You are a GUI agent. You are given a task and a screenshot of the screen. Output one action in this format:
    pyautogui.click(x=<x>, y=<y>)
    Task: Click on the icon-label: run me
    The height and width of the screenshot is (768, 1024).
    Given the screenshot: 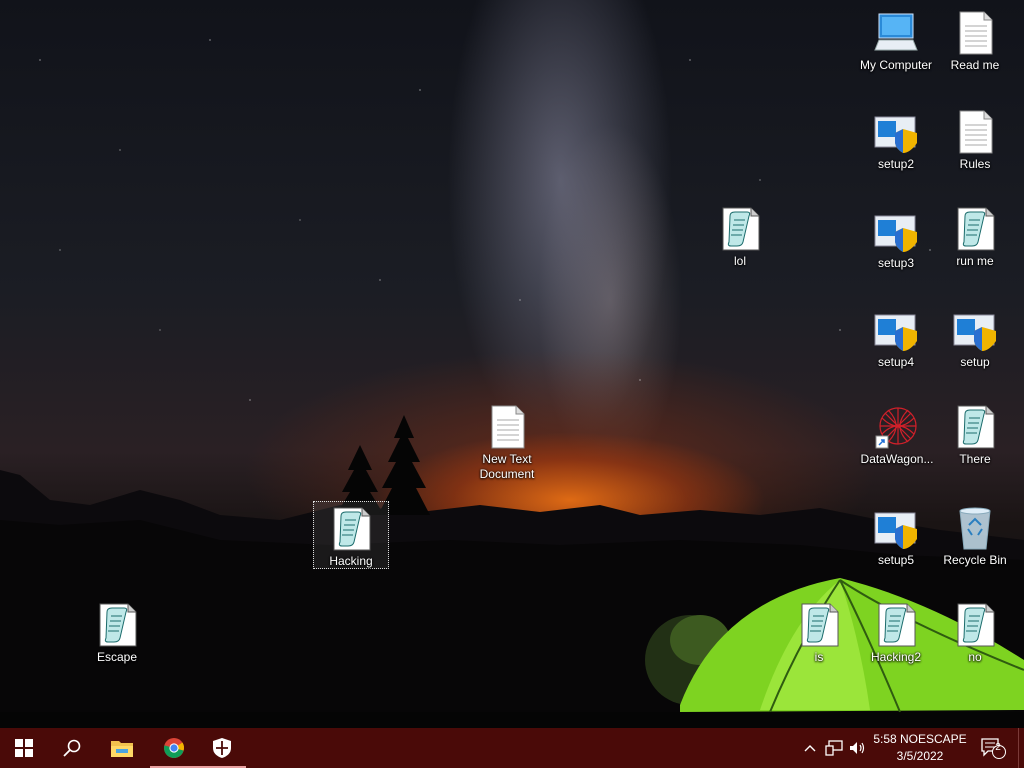 What is the action you would take?
    pyautogui.click(x=975, y=261)
    